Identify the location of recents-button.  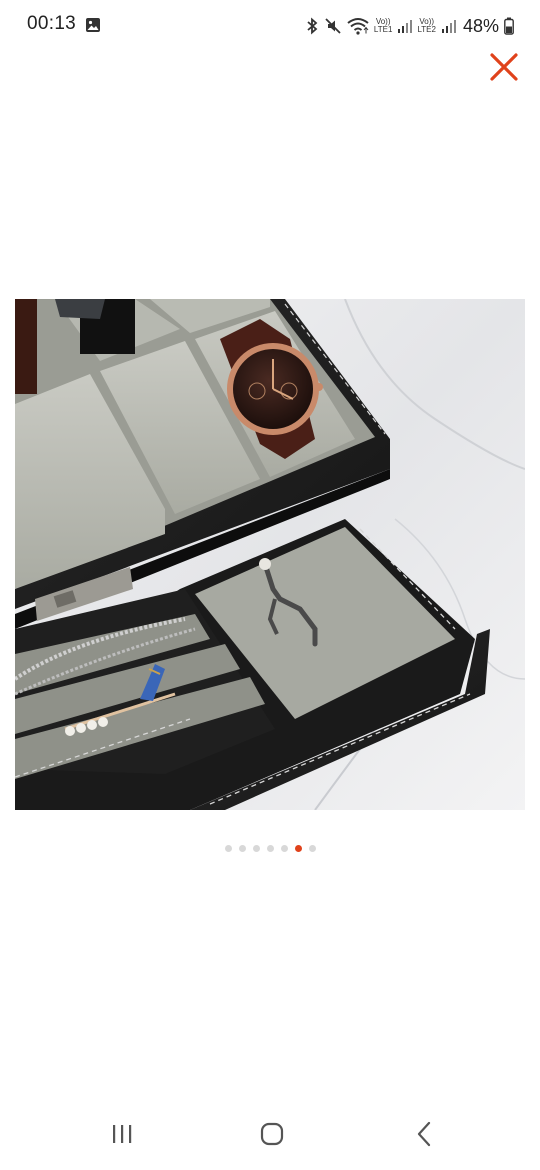
(122, 1134).